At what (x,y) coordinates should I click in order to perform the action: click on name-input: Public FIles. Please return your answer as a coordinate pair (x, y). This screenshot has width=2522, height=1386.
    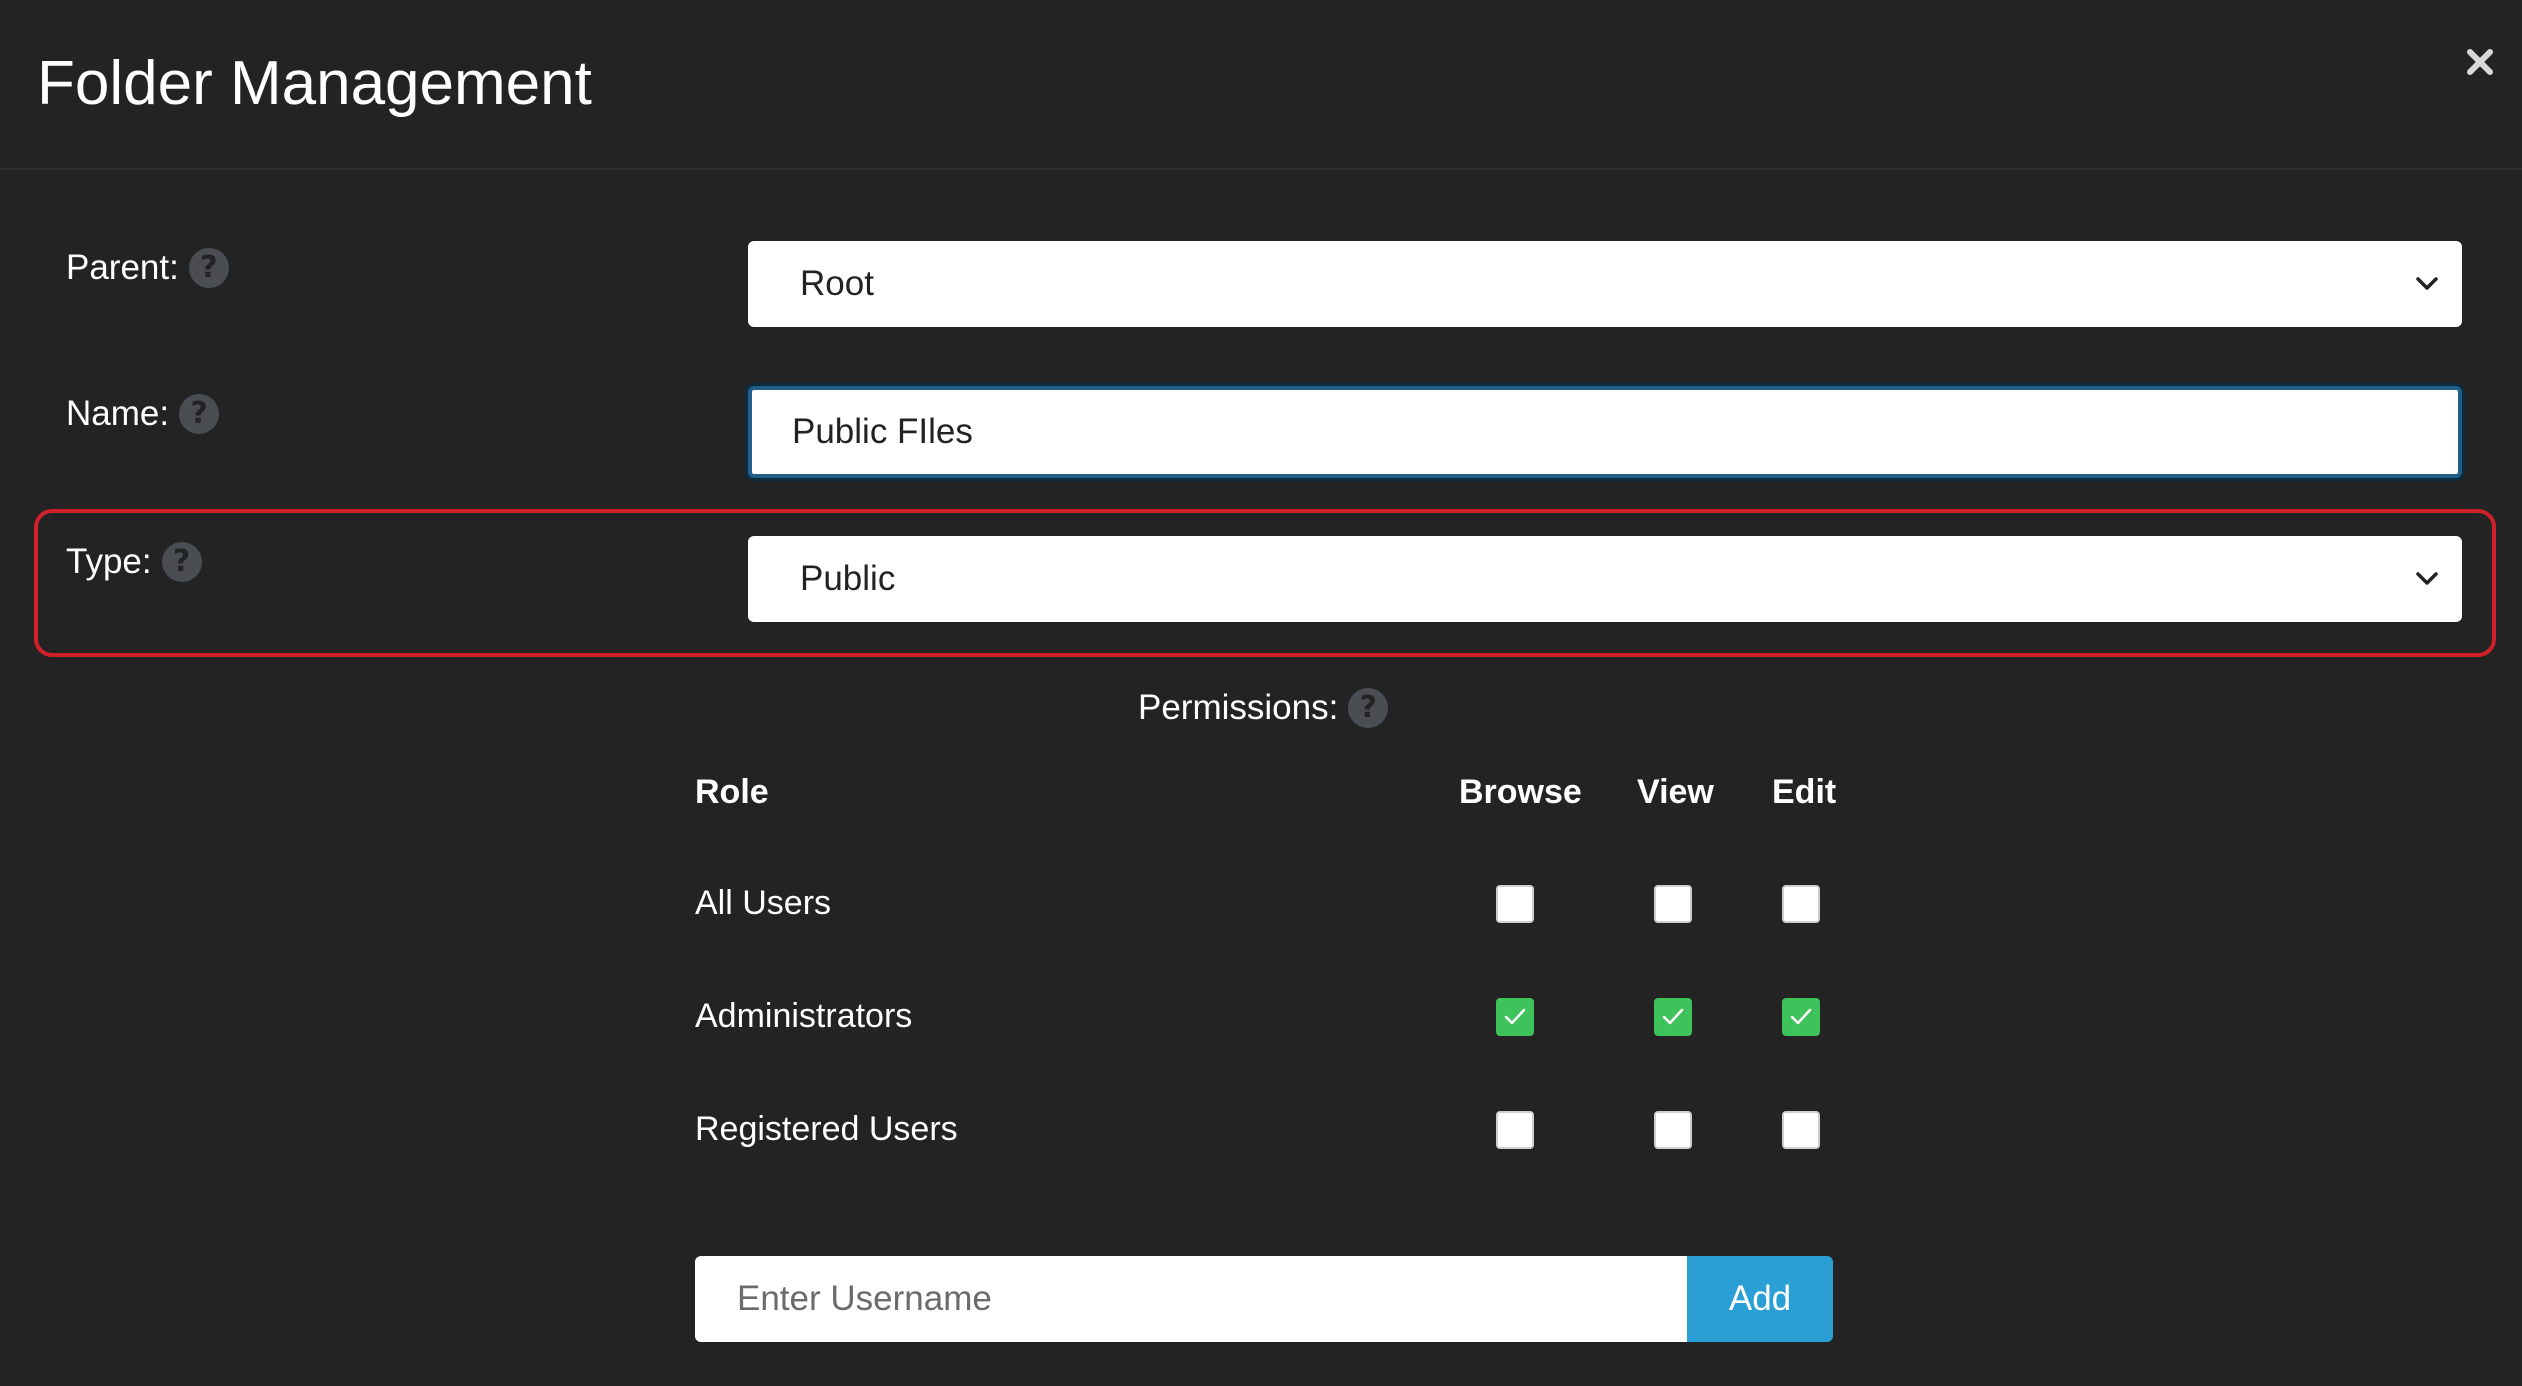
    Looking at the image, I should click on (1605, 432).